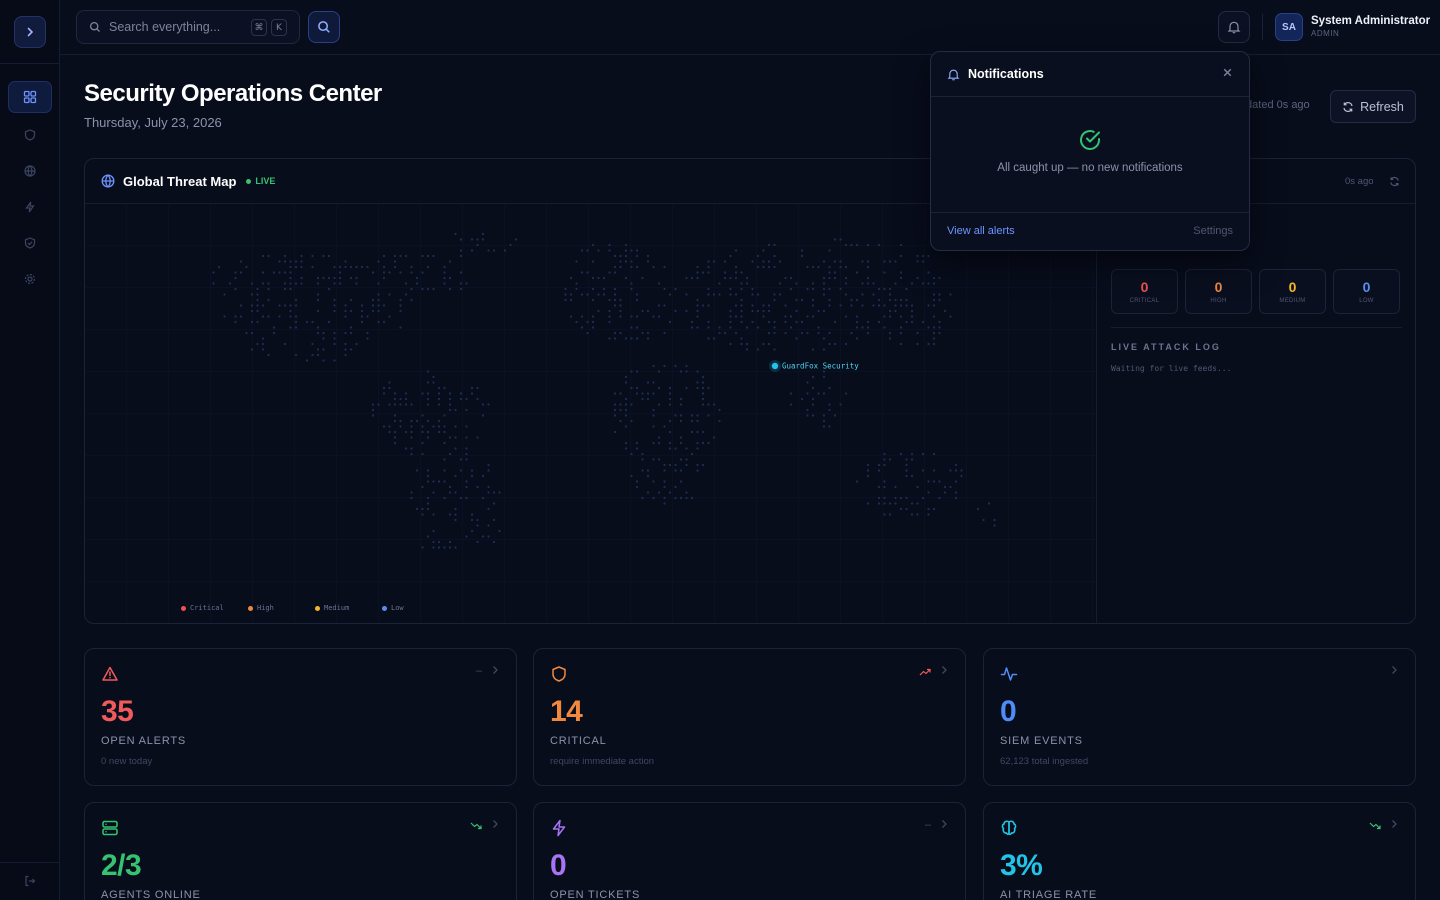 The image size is (1440, 900). What do you see at coordinates (1227, 72) in the screenshot?
I see `close-icon` at bounding box center [1227, 72].